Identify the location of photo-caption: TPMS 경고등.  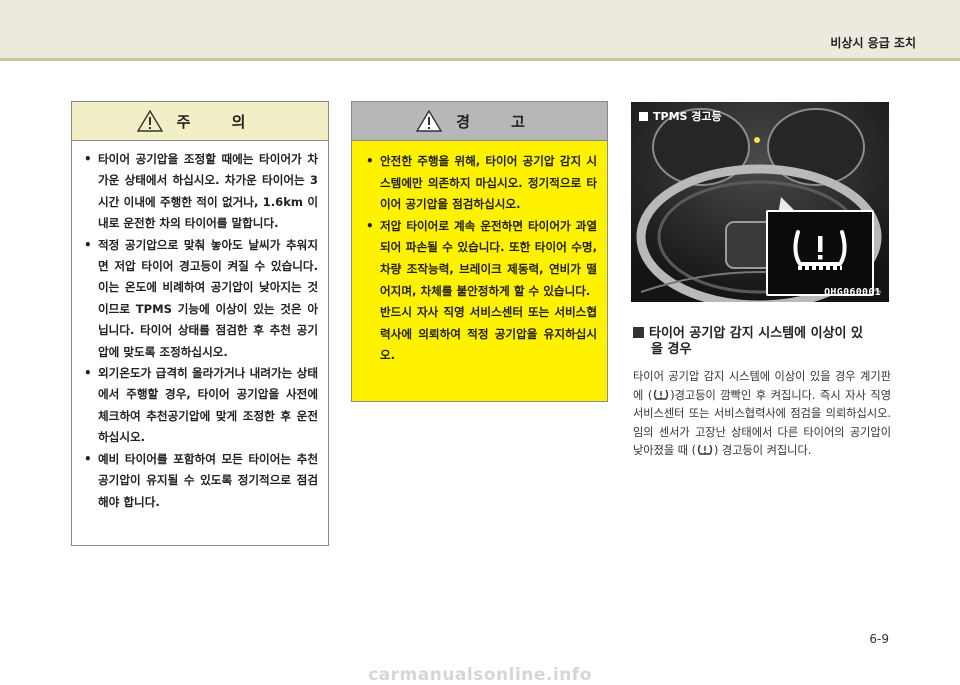
(680, 116).